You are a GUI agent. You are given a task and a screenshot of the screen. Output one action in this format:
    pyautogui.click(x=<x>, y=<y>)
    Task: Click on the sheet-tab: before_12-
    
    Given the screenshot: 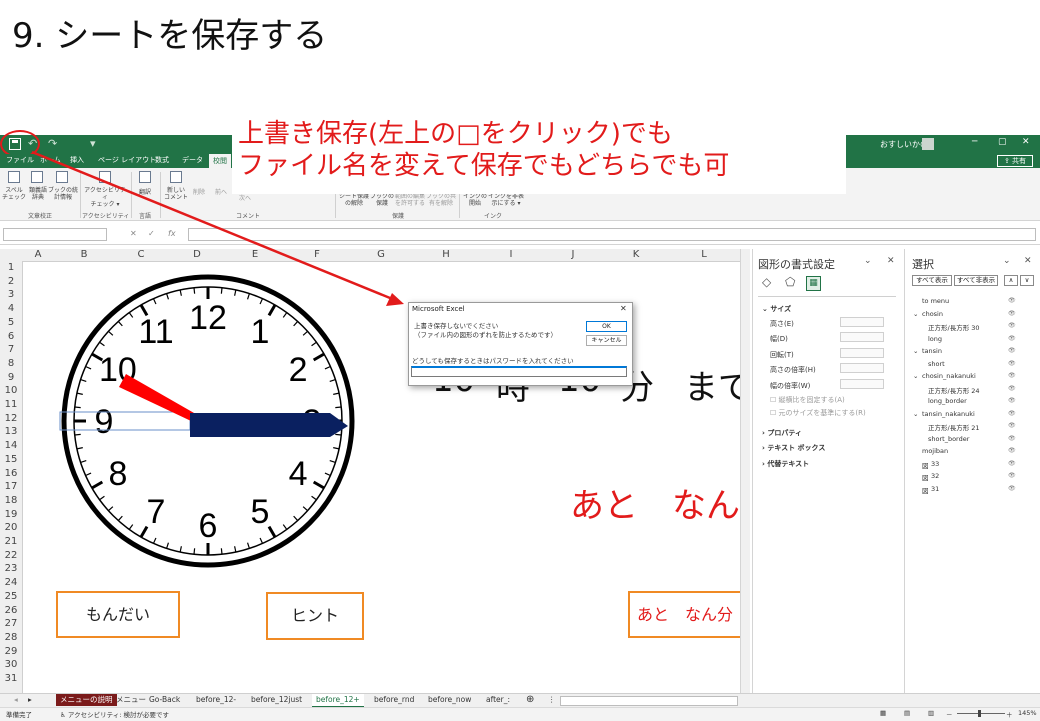 What is the action you would take?
    pyautogui.click(x=216, y=700)
    